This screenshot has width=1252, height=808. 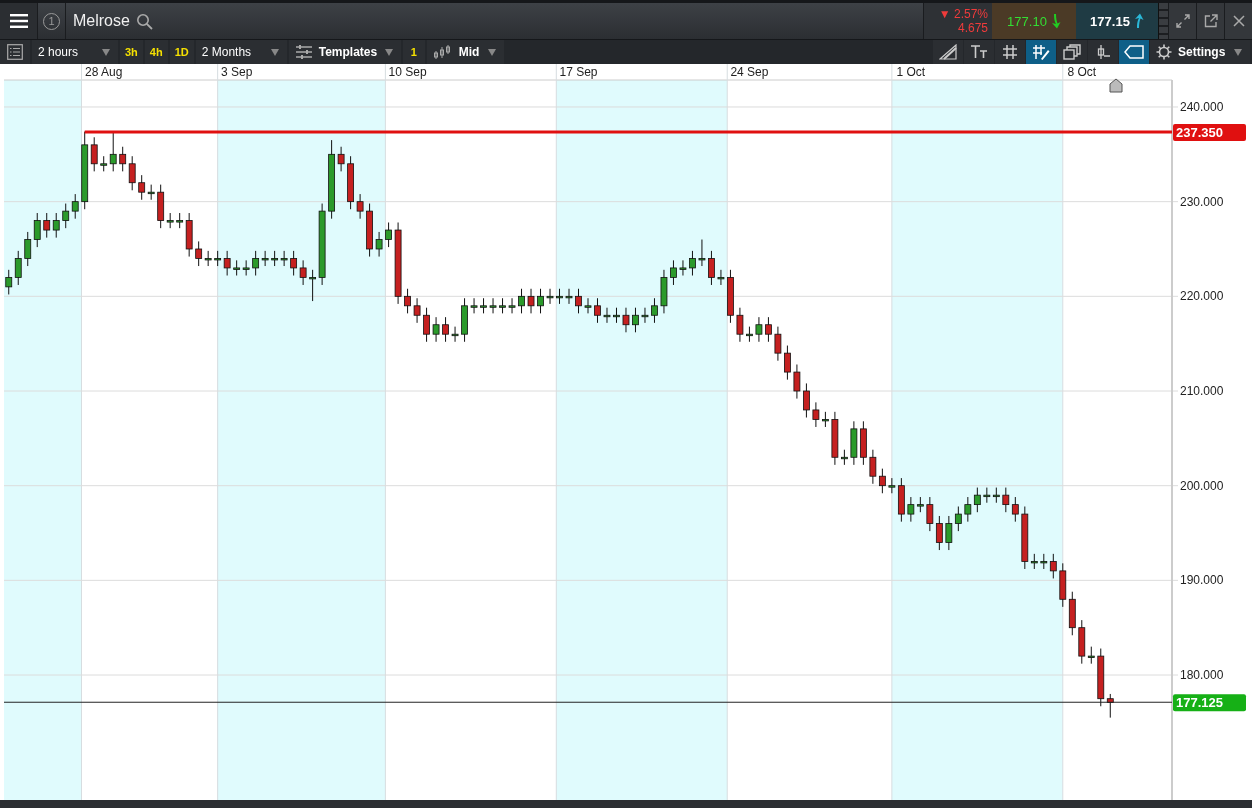 What do you see at coordinates (19, 21) in the screenshot?
I see `menu-button` at bounding box center [19, 21].